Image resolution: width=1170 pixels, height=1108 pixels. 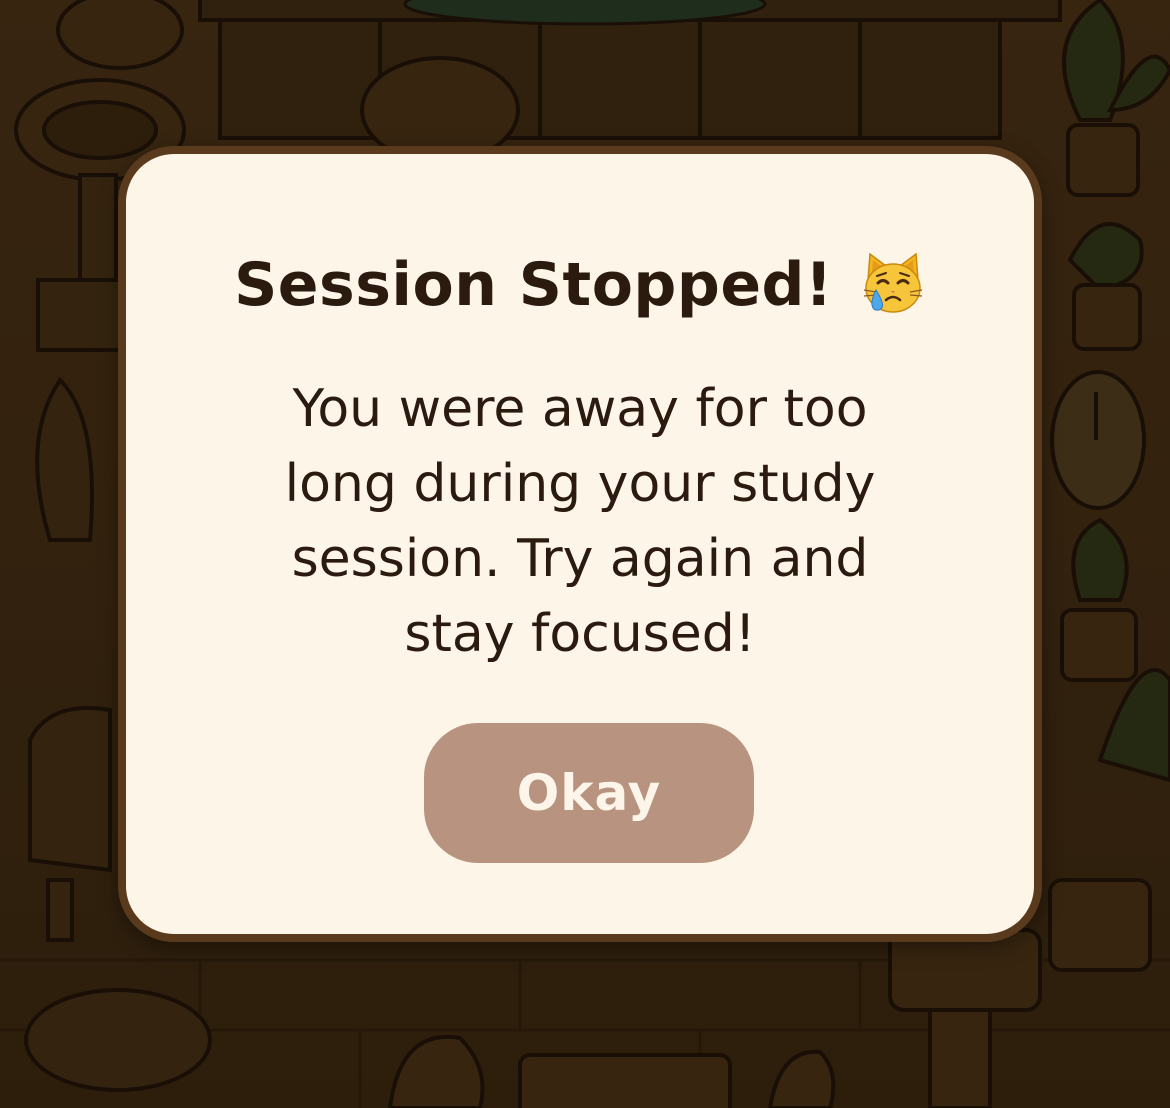 I want to click on crying-cat-face-icon, so click(x=893, y=283).